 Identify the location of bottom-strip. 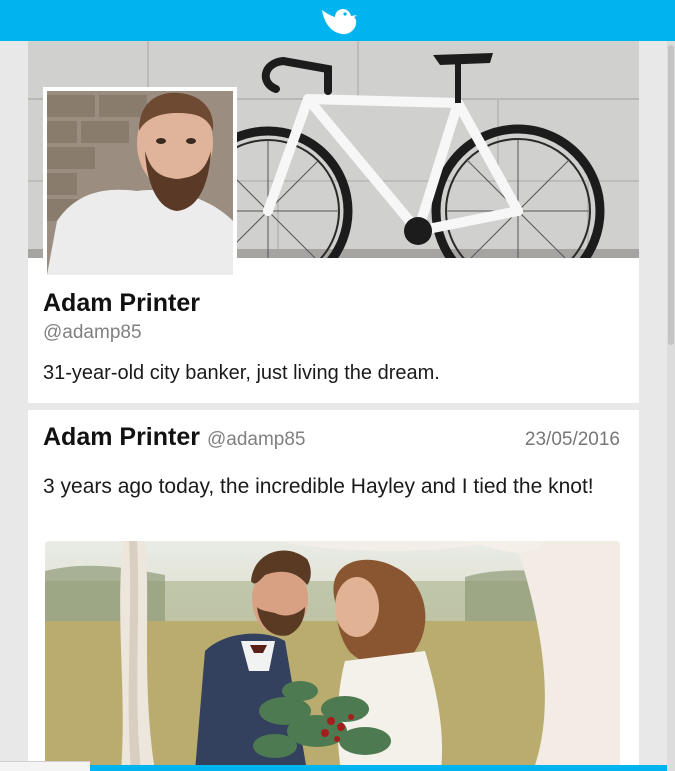
(333, 768).